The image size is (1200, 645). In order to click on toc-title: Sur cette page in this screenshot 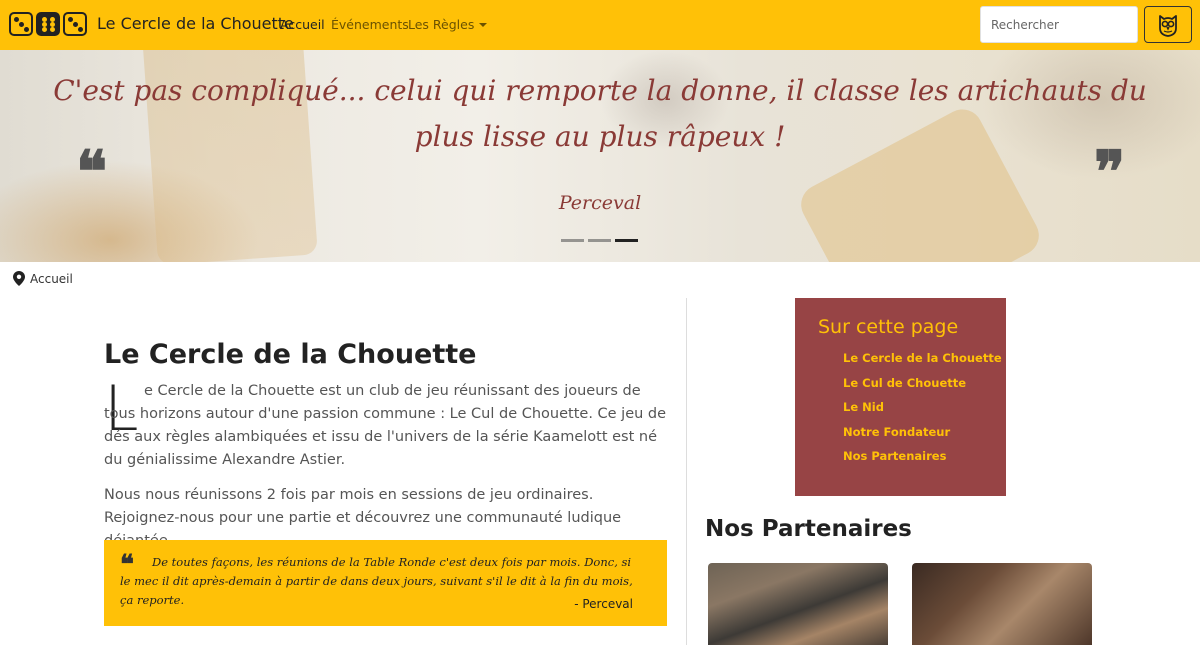, I will do `click(888, 327)`.